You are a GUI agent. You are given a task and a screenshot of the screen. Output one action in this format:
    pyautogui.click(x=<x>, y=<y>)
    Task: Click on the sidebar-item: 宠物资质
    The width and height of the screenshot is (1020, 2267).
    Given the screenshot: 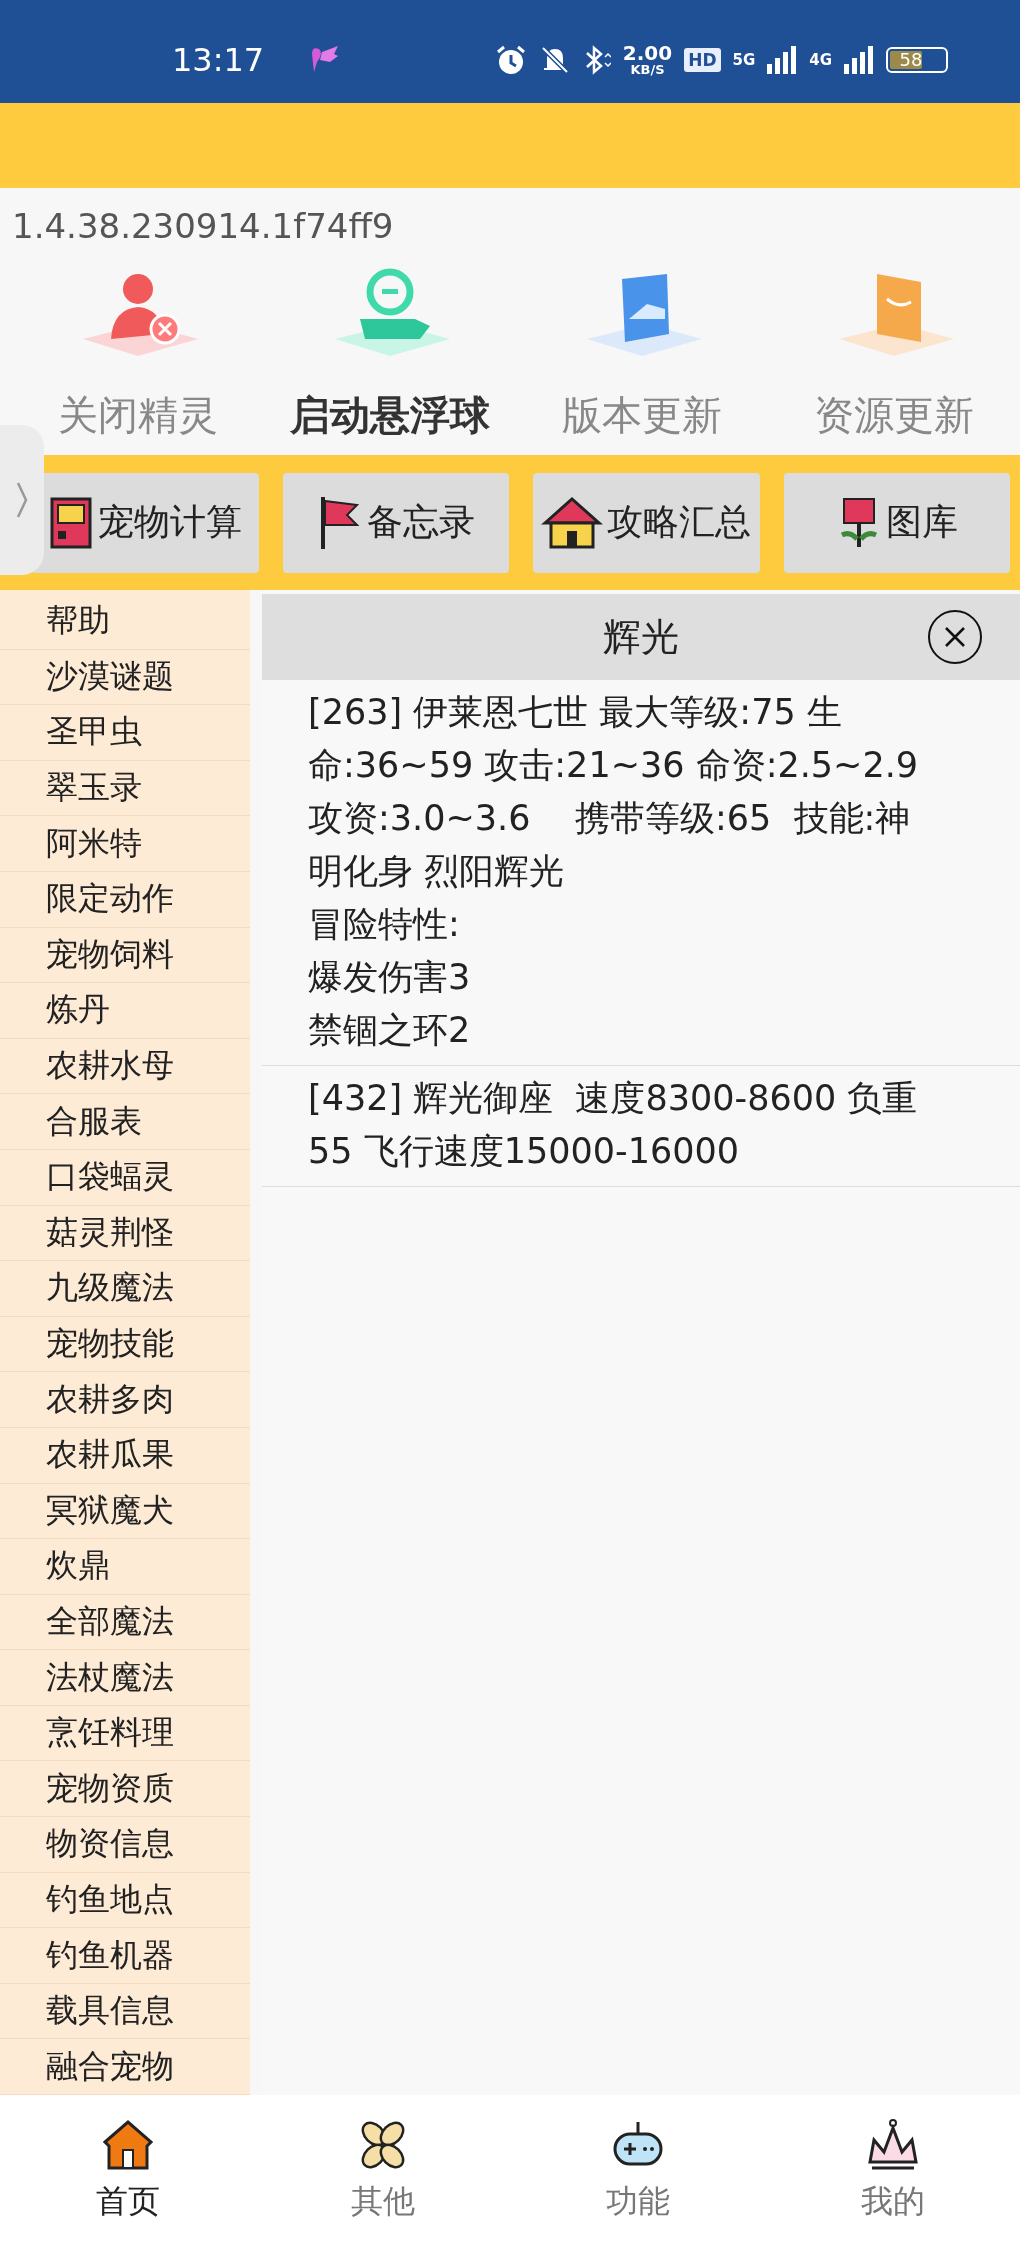 What is the action you would take?
    pyautogui.click(x=125, y=1789)
    